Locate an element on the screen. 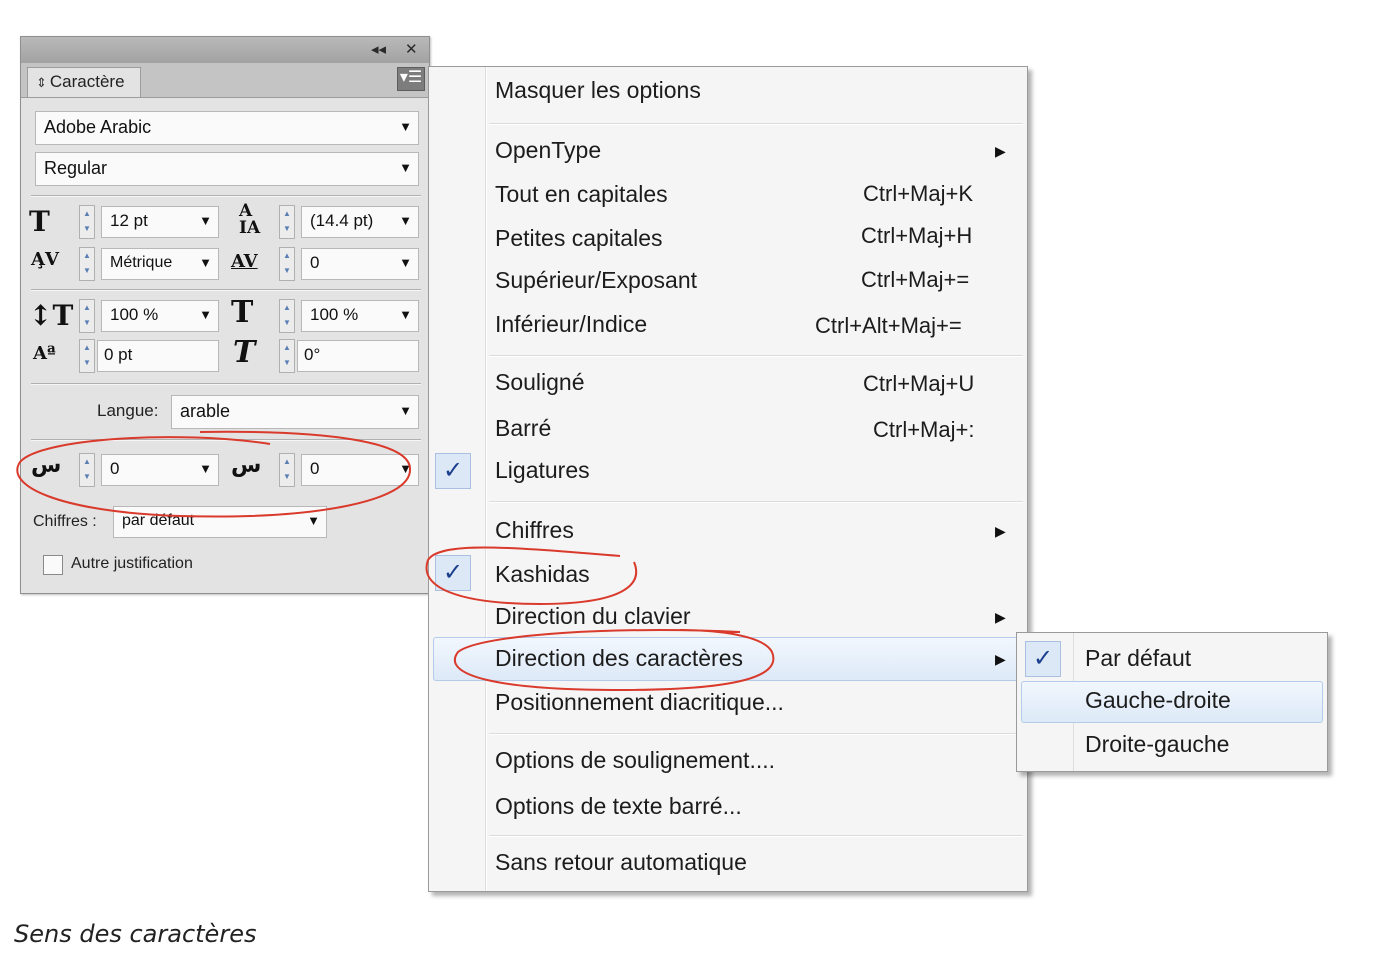 This screenshot has height=980, width=1396. horizontal-scale-icon: T is located at coordinates (242, 312).